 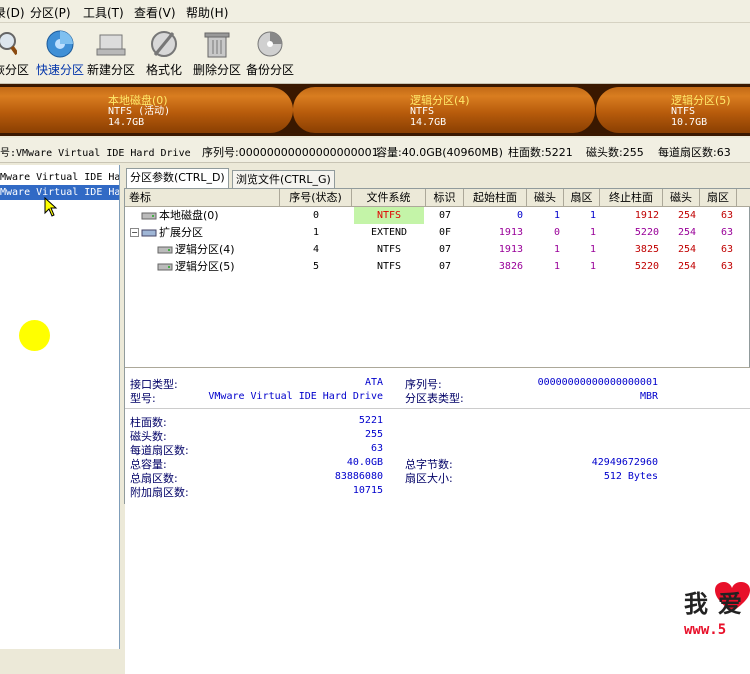 I want to click on tab-strip: 分区参数(CTRL_D) 浏览文件(CTRL_G), so click(x=437, y=178).